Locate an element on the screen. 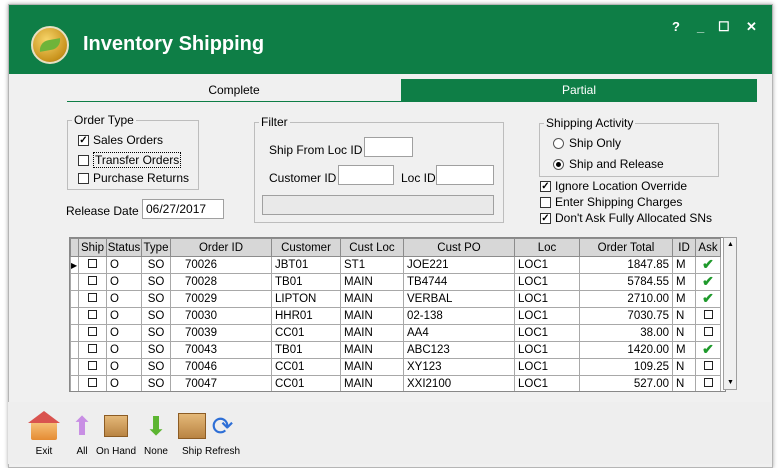 This screenshot has width=783, height=468. minimize-button: _ is located at coordinates (700, 26).